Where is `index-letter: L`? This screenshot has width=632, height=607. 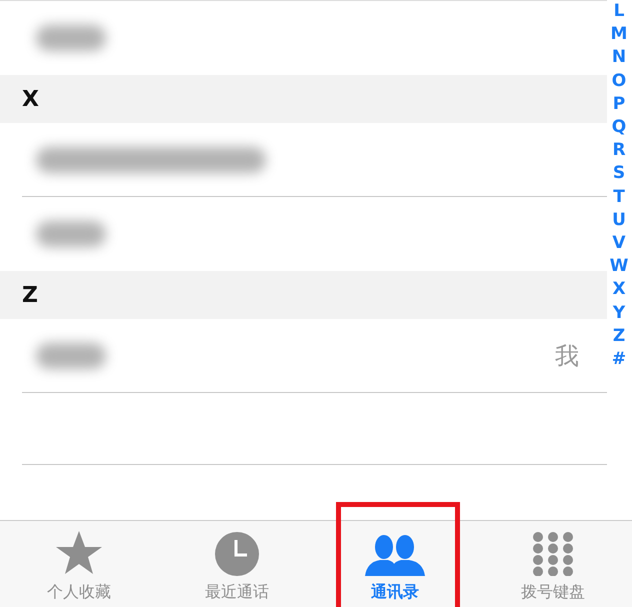
index-letter: L is located at coordinates (619, 12).